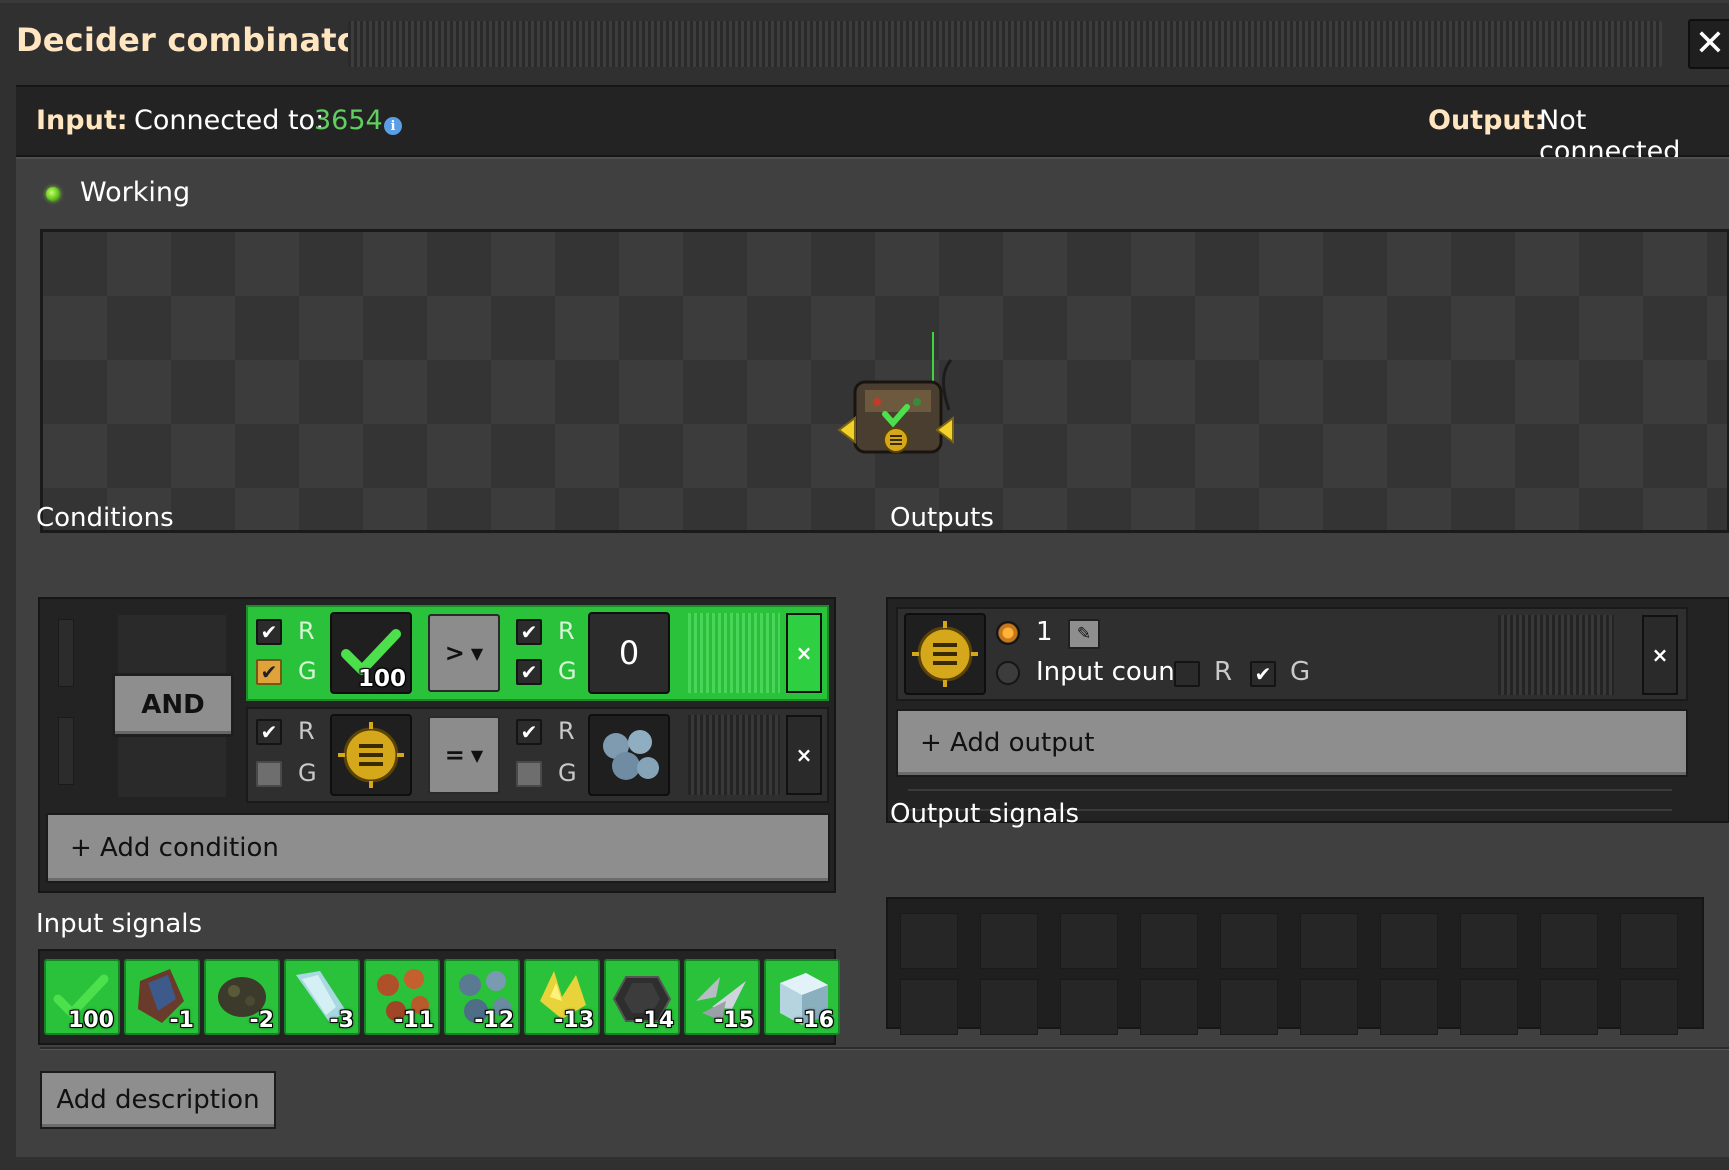 The height and width of the screenshot is (1170, 1729). I want to click on info-icon: i, so click(393, 126).